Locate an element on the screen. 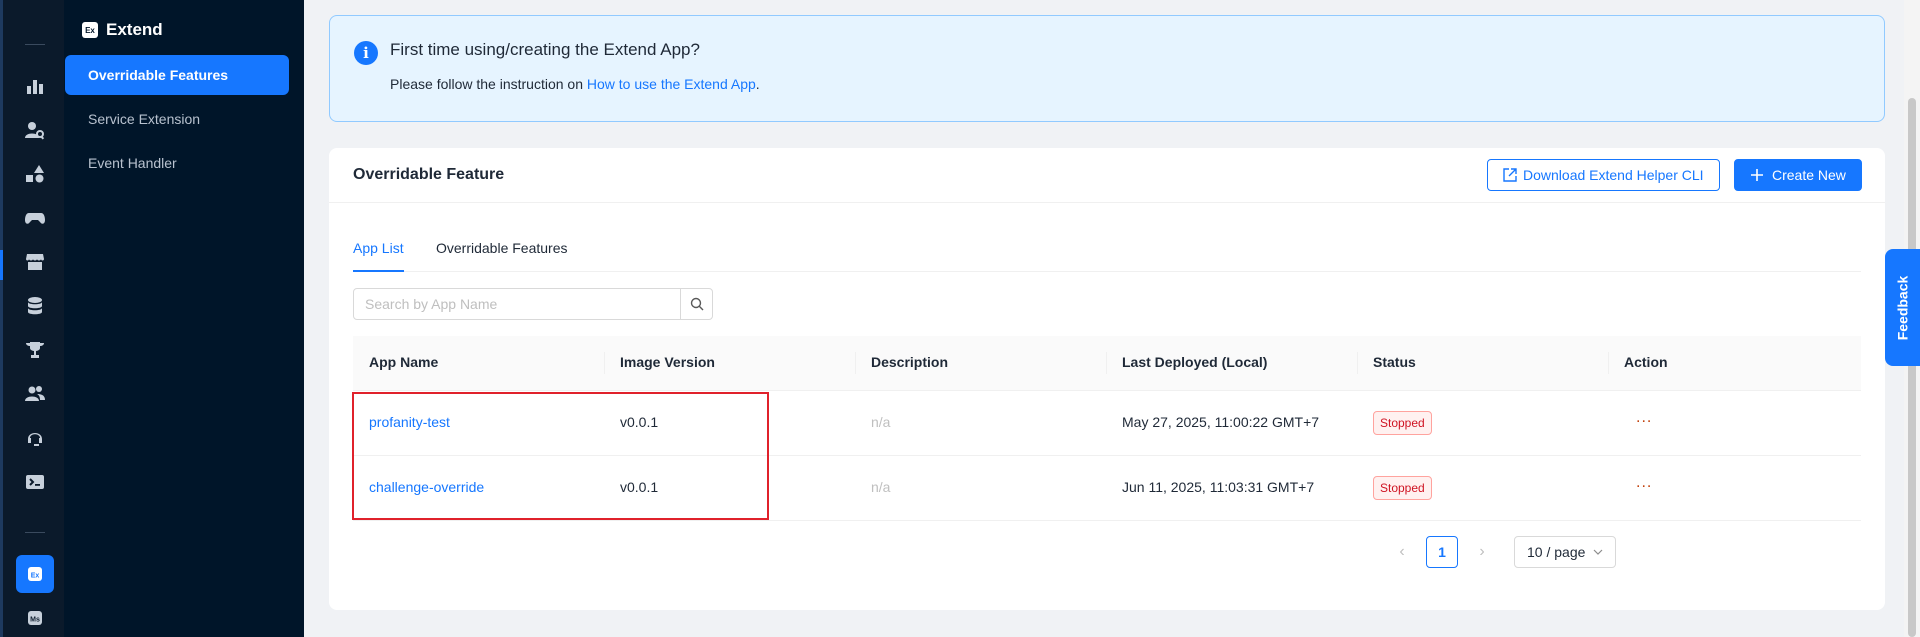 This screenshot has width=1920, height=637. tab-bar: App List Overridable Features is located at coordinates (1107, 252).